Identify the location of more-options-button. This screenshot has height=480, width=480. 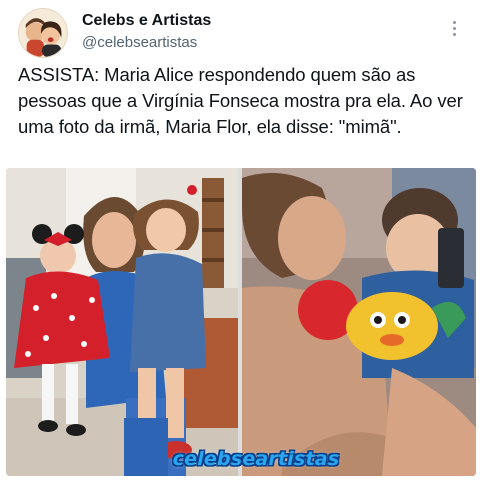
(454, 28).